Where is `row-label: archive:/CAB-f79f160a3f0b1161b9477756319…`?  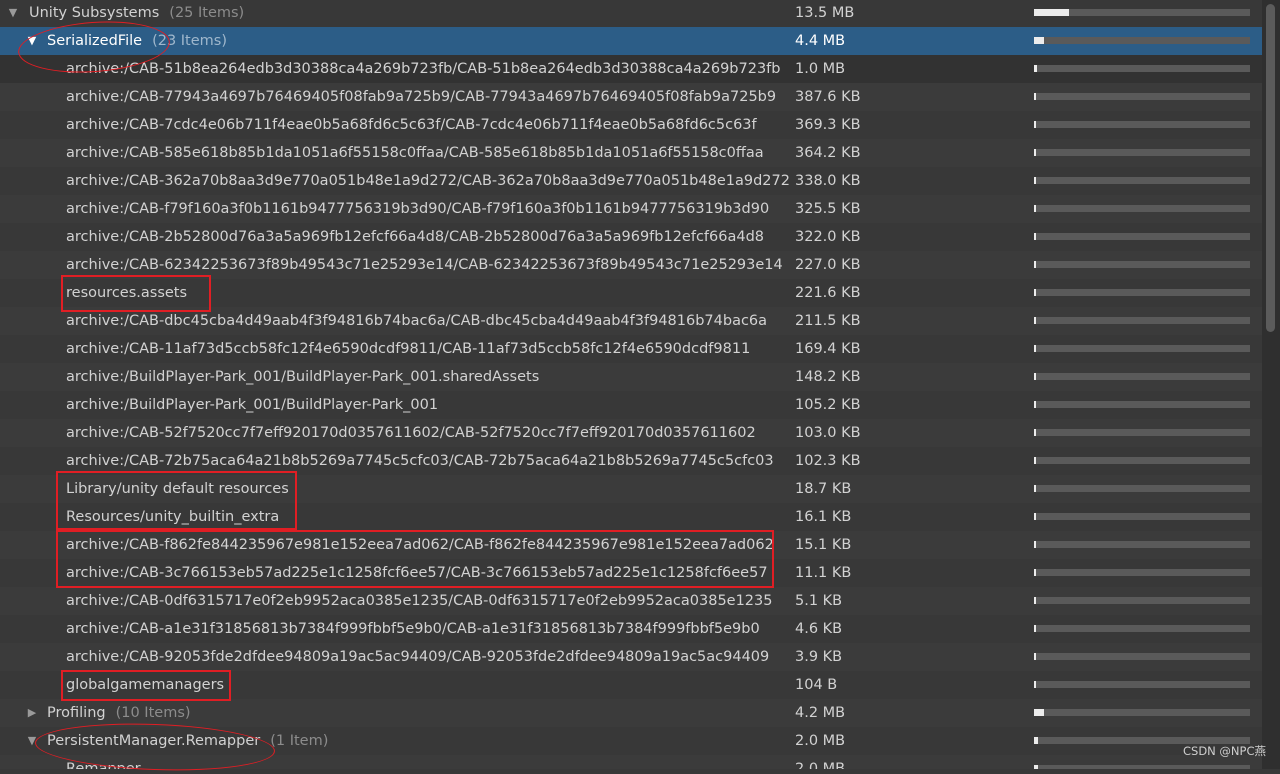 row-label: archive:/CAB-f79f160a3f0b1161b9477756319… is located at coordinates (418, 209).